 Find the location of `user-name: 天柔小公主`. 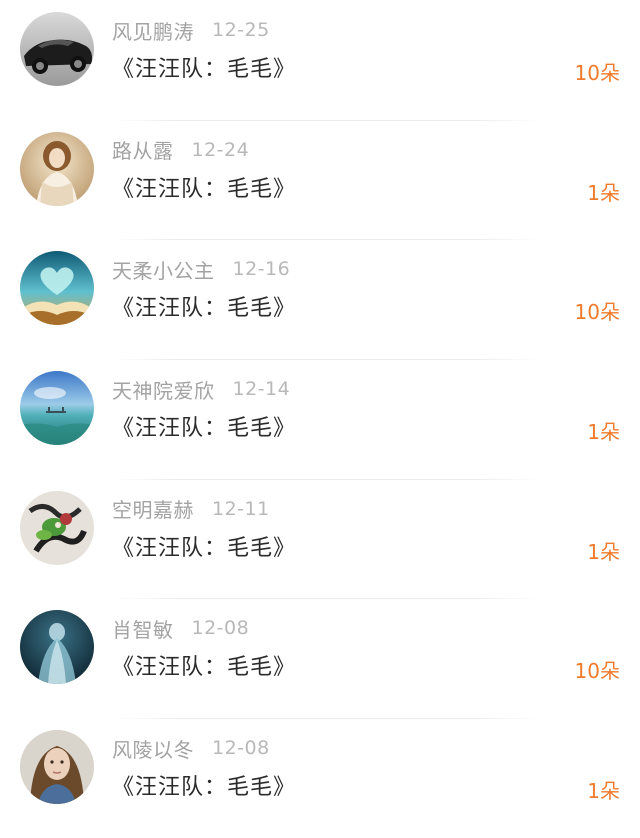

user-name: 天柔小公主 is located at coordinates (163, 269).